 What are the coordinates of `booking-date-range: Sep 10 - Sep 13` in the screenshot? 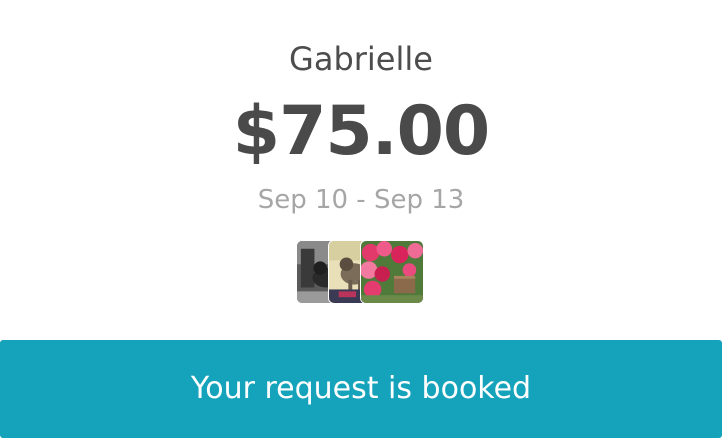 It's located at (361, 200).